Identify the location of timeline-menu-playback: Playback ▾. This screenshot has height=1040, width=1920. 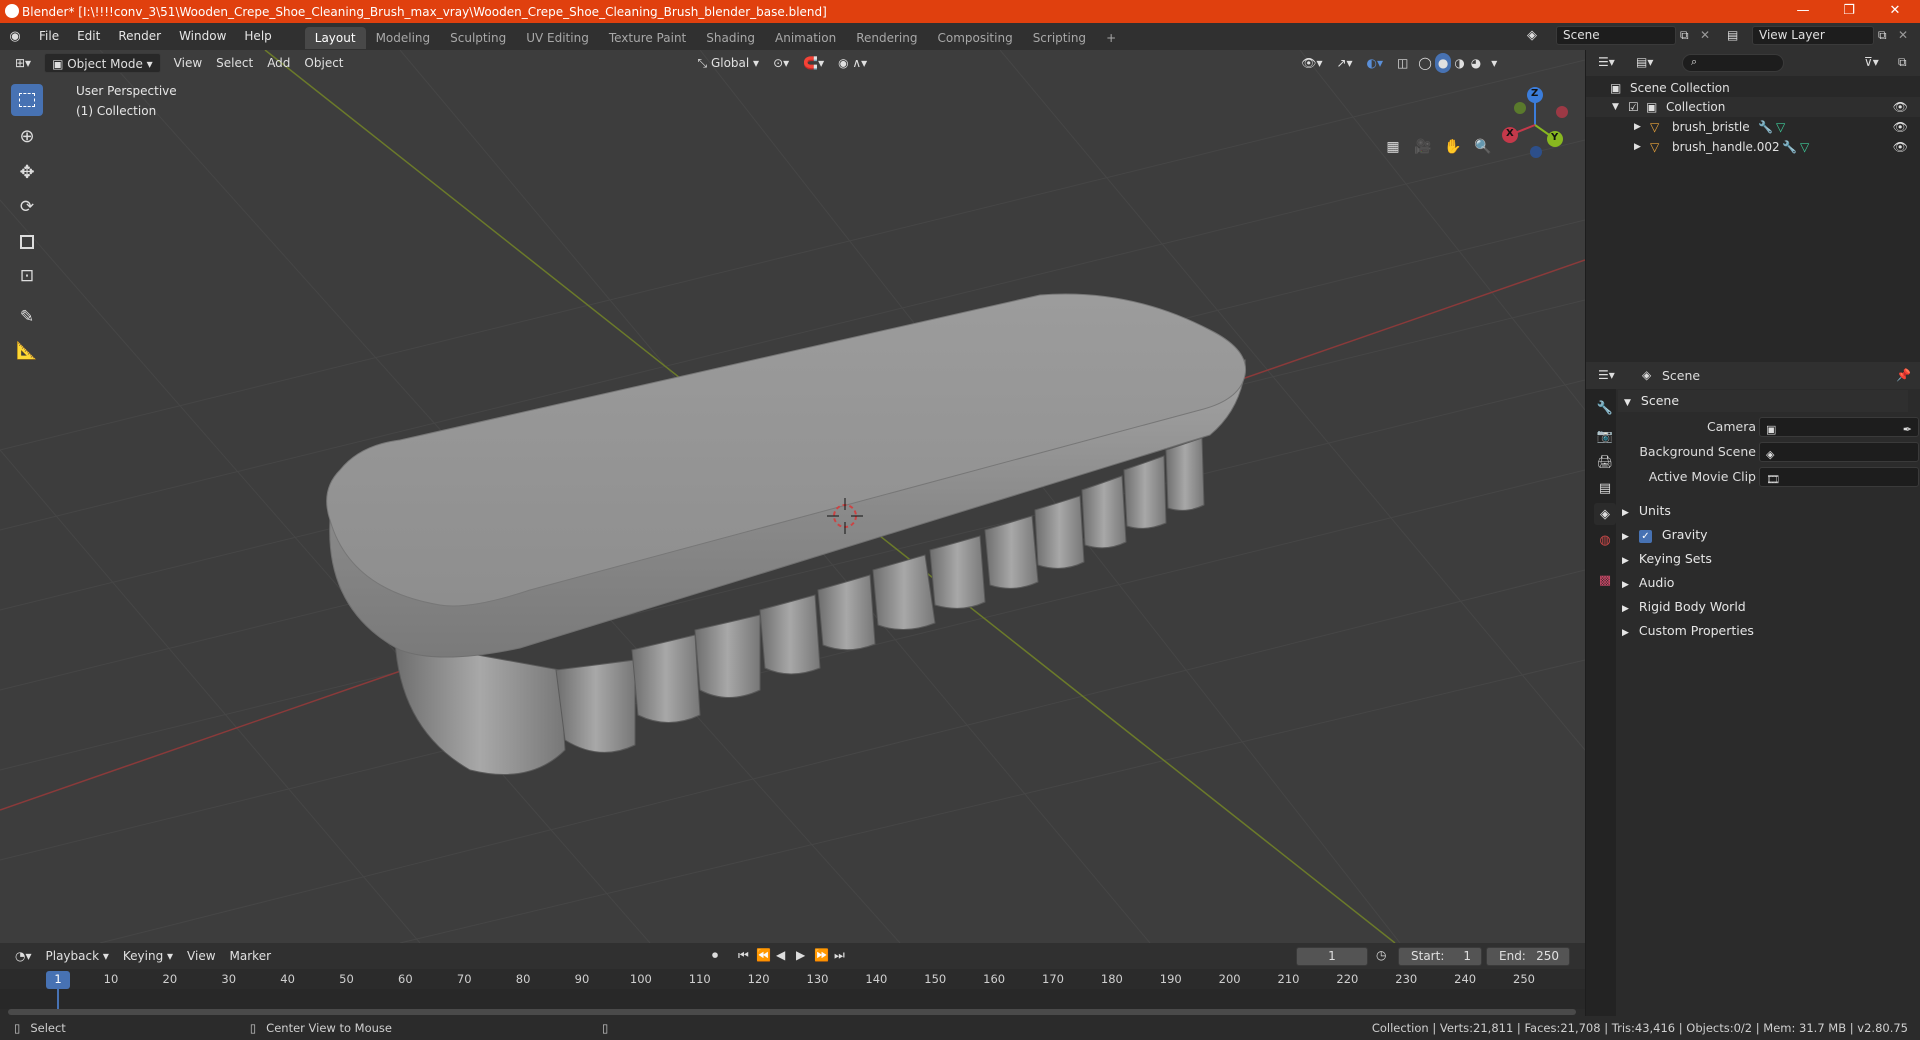
(77, 956).